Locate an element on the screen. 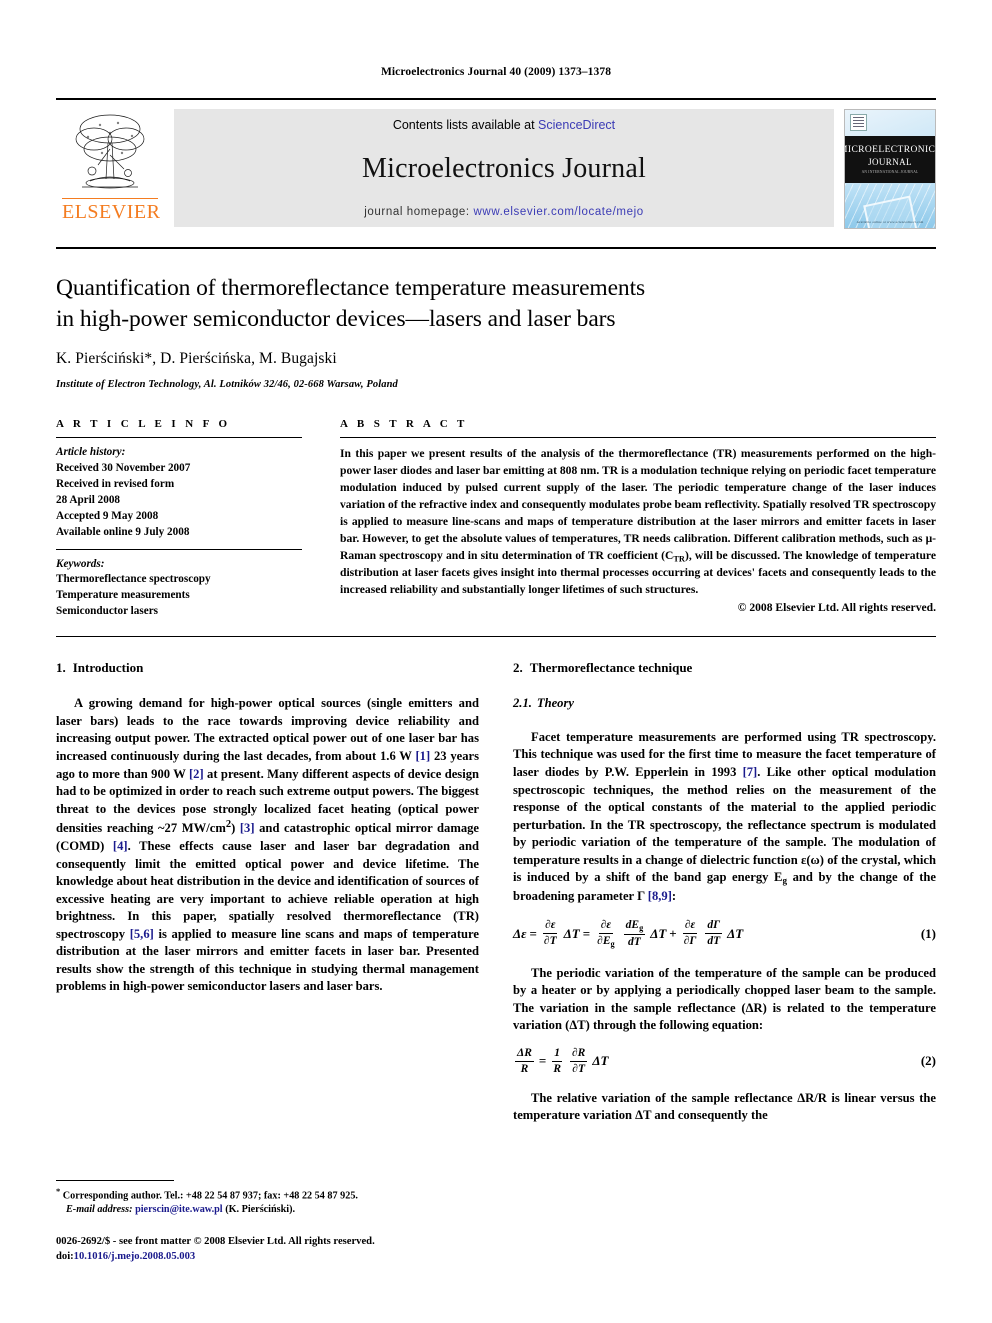  eq2-f1-numerator: ΔR is located at coordinates (524, 1054).